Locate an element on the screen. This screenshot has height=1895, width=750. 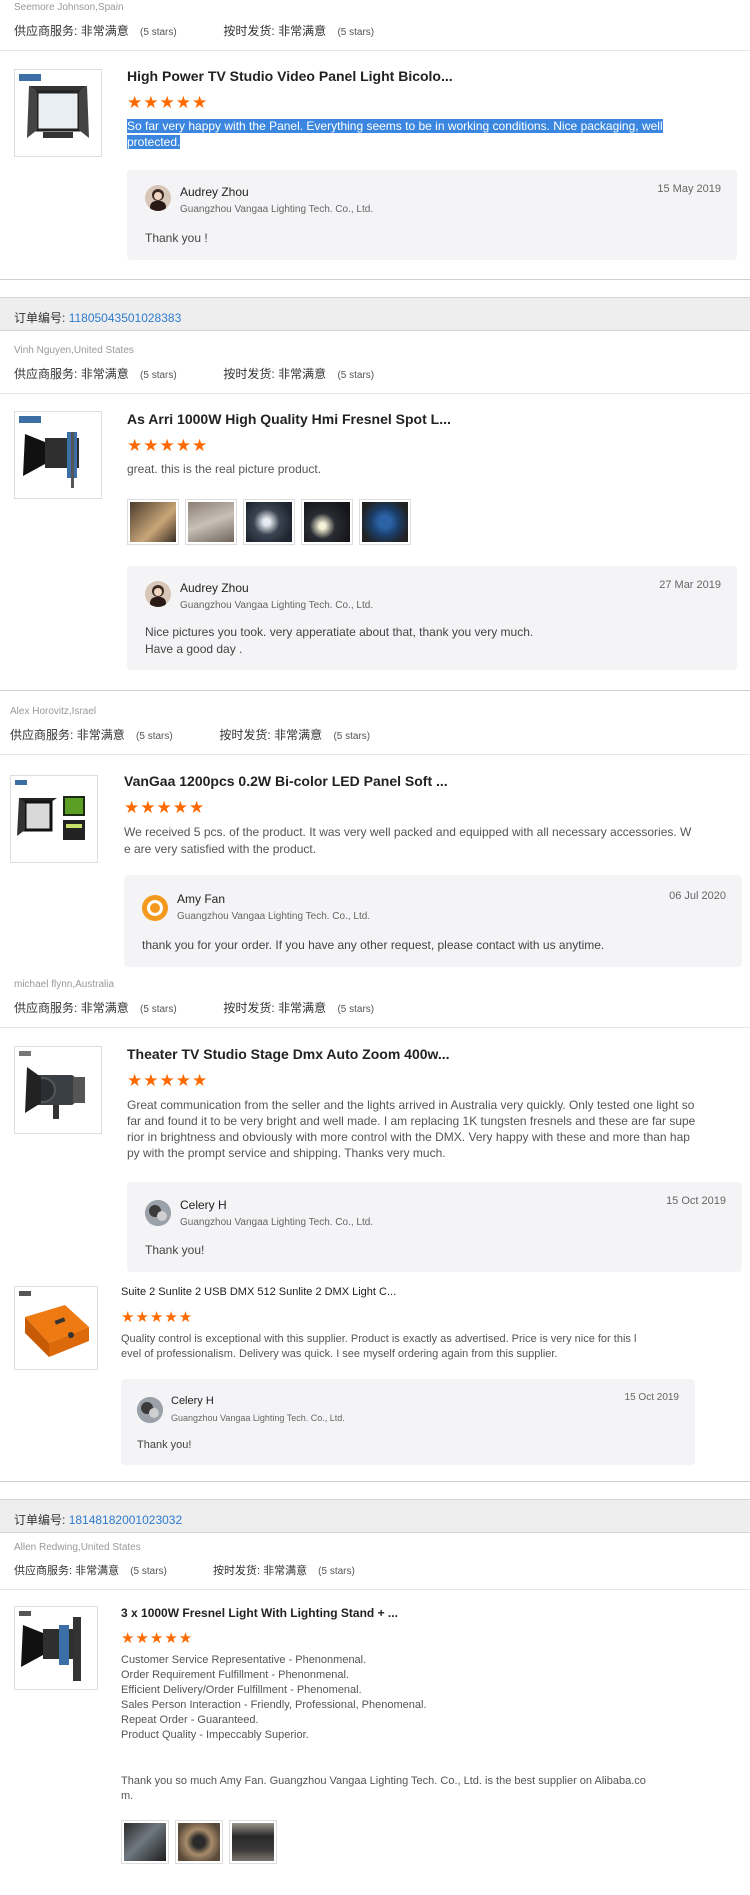
fresnel-light-image is located at coordinates (49, 452).